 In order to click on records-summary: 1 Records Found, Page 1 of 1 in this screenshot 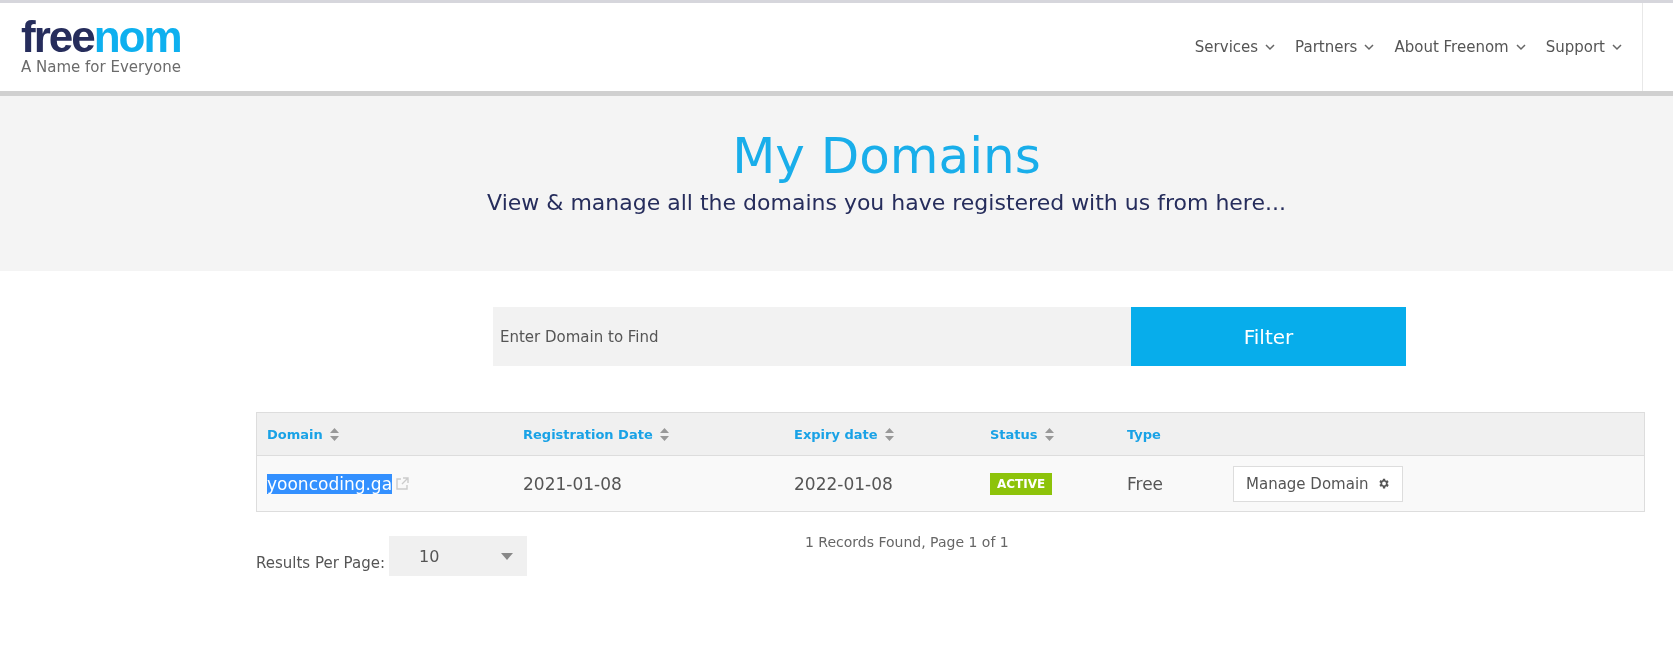, I will do `click(907, 542)`.